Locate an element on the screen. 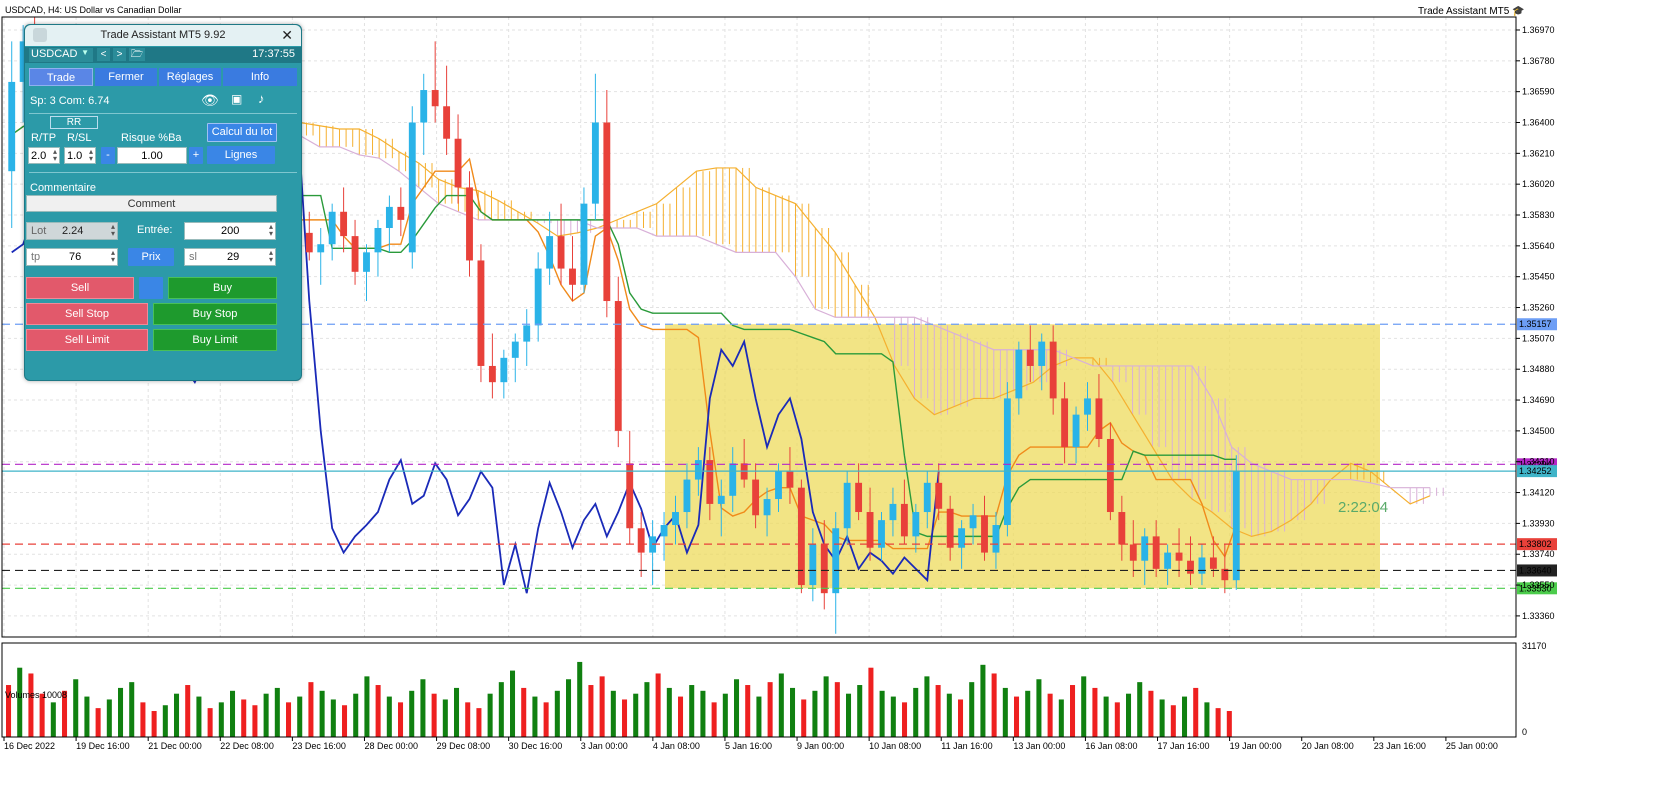 The image size is (1670, 806). buy-stop-button: Buy Stop is located at coordinates (215, 314).